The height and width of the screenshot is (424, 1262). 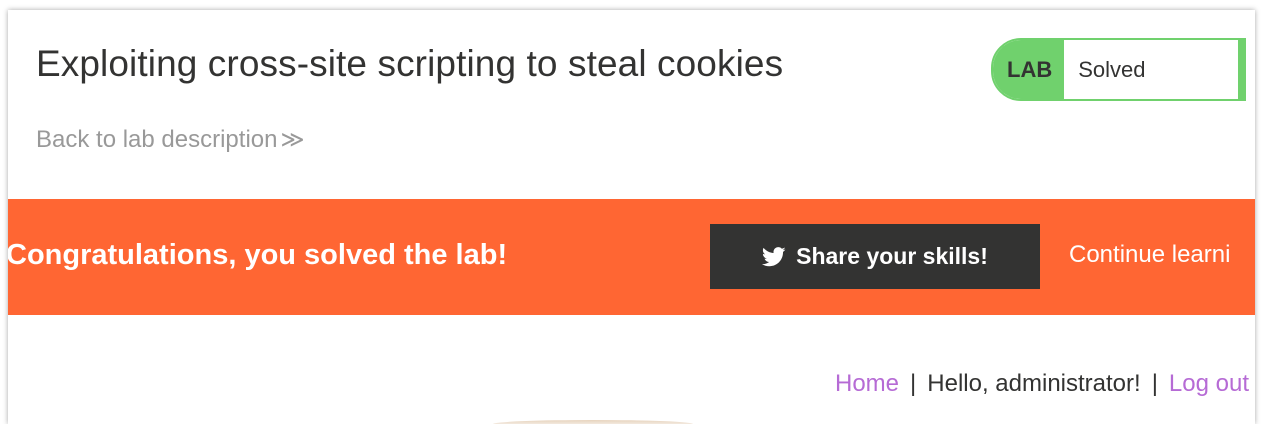 I want to click on share-skills-label: Share your skills!, so click(x=892, y=256).